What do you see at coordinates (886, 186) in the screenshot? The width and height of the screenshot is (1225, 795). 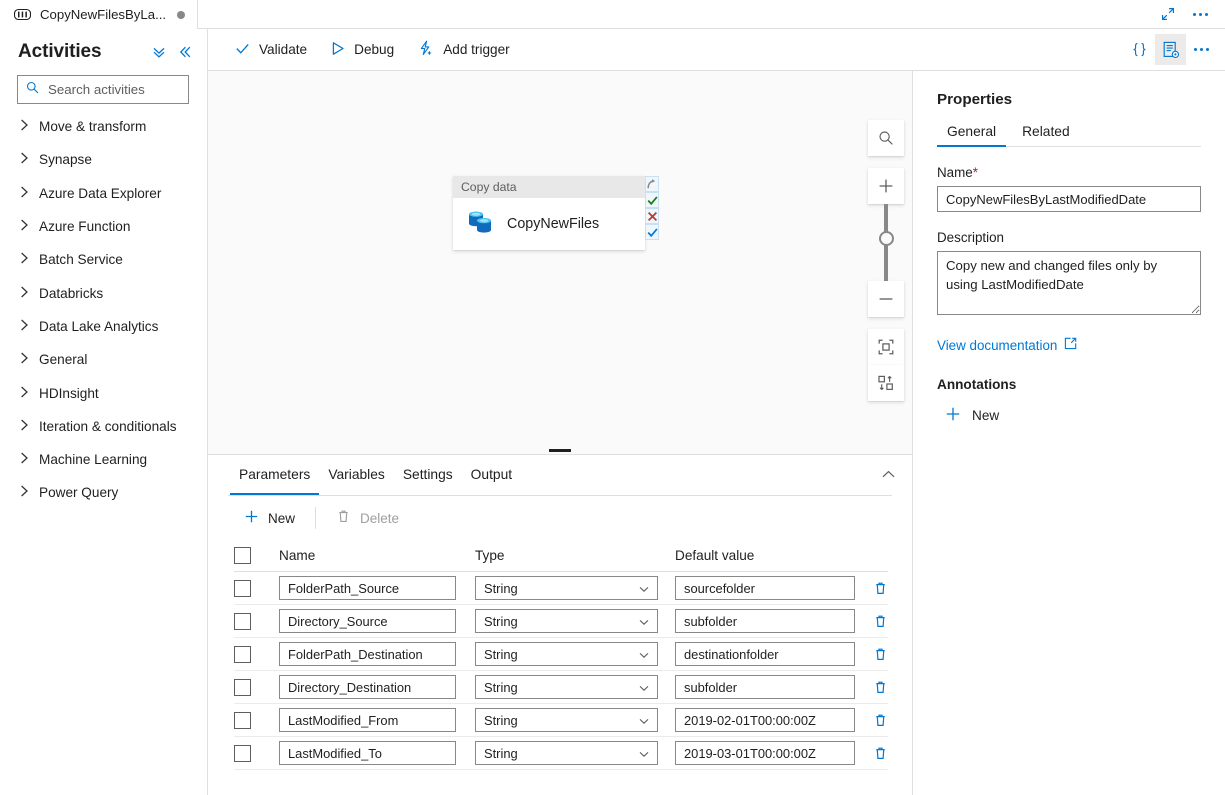 I see `zoom-in-icon` at bounding box center [886, 186].